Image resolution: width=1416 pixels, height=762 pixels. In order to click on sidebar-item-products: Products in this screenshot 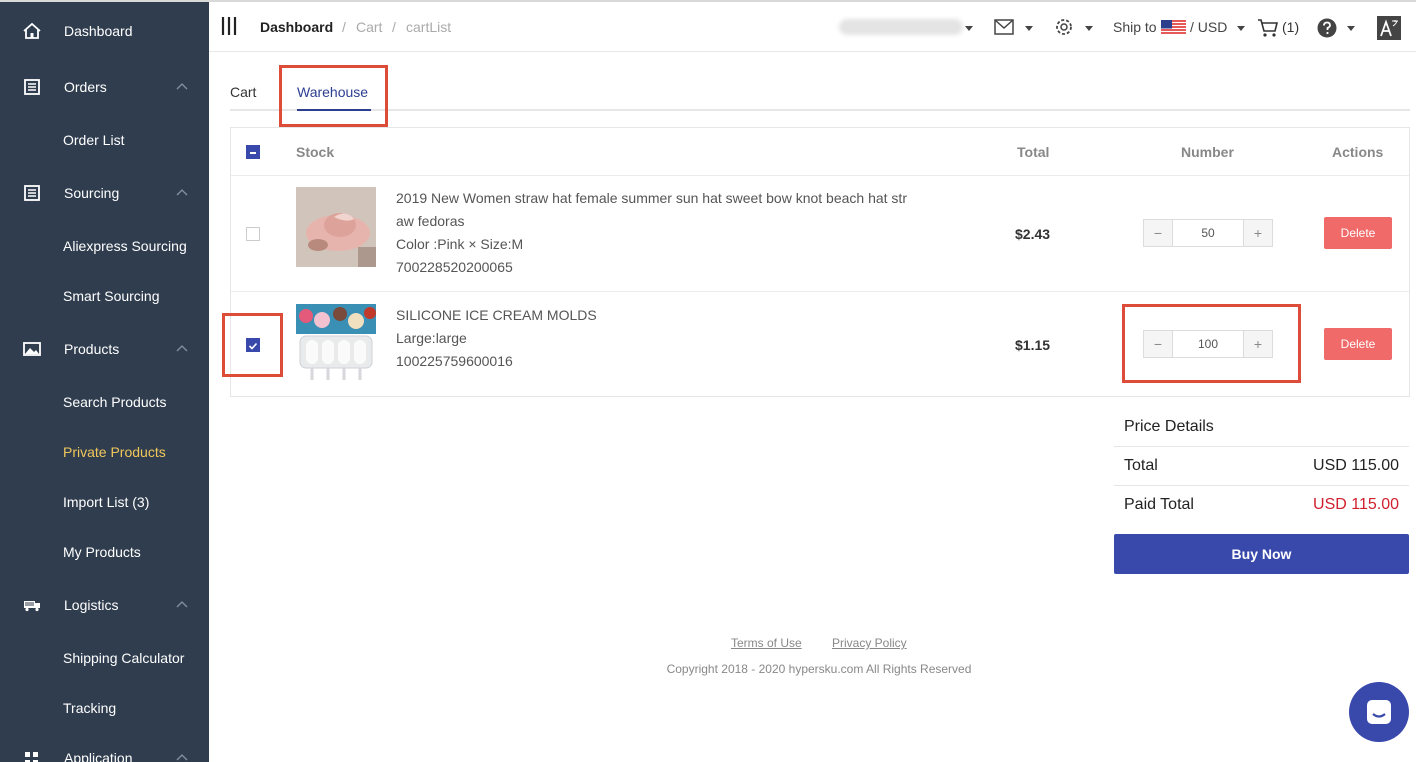, I will do `click(104, 349)`.